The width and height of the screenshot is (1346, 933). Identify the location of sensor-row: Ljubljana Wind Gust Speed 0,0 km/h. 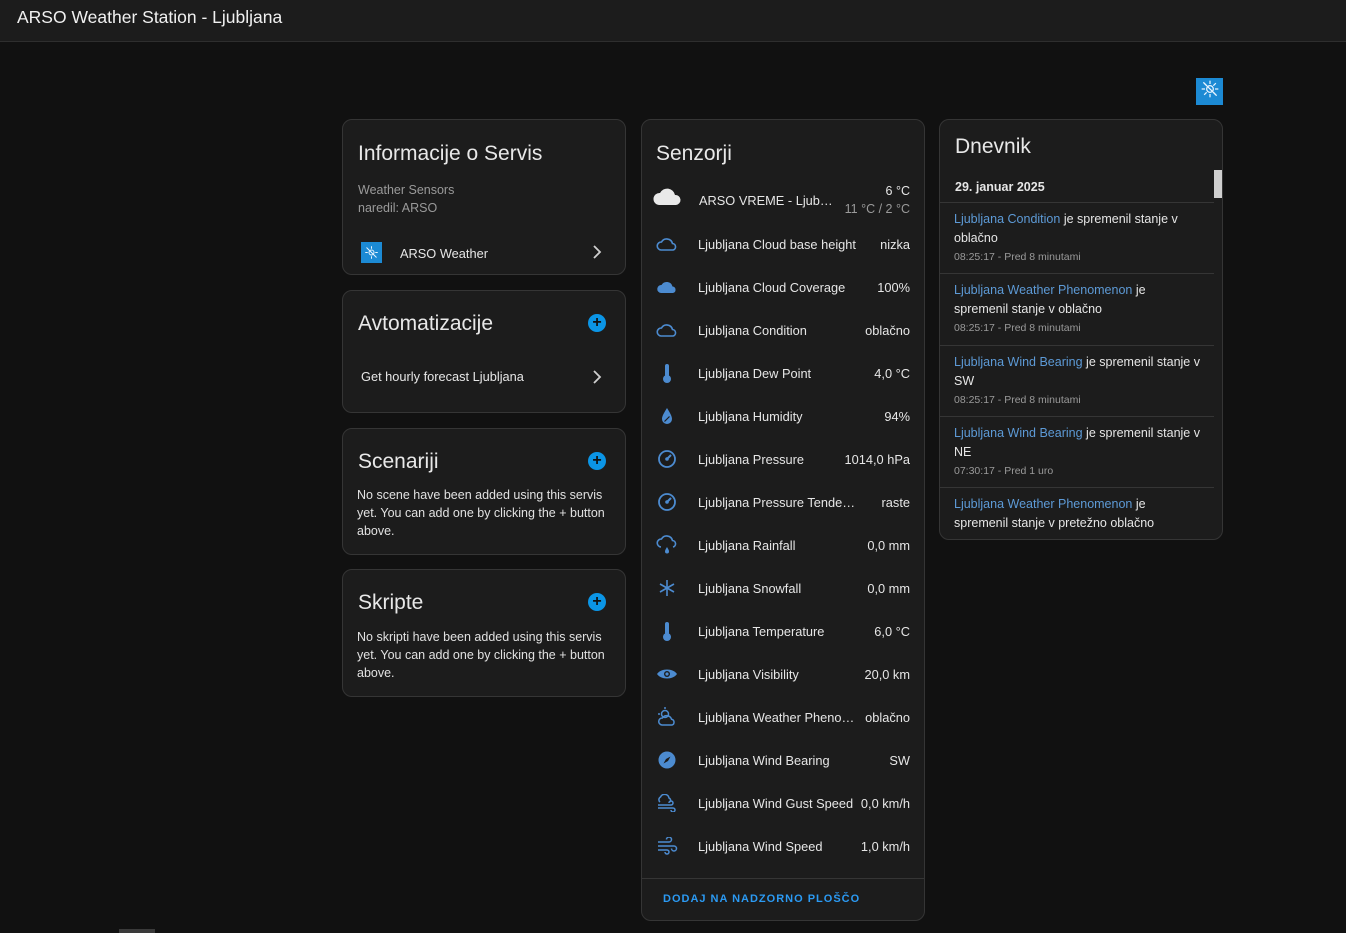
(783, 803).